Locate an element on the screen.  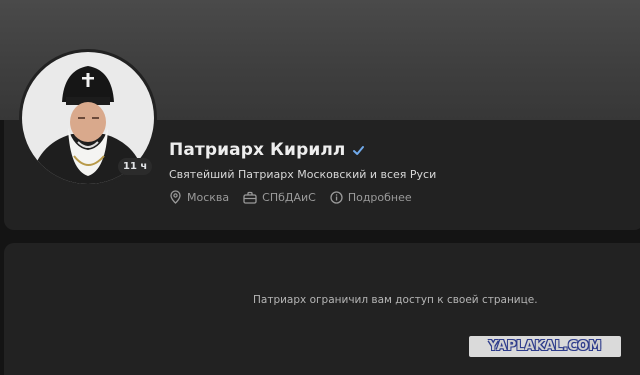
meta-more-info-label: Подробнее is located at coordinates (379, 197).